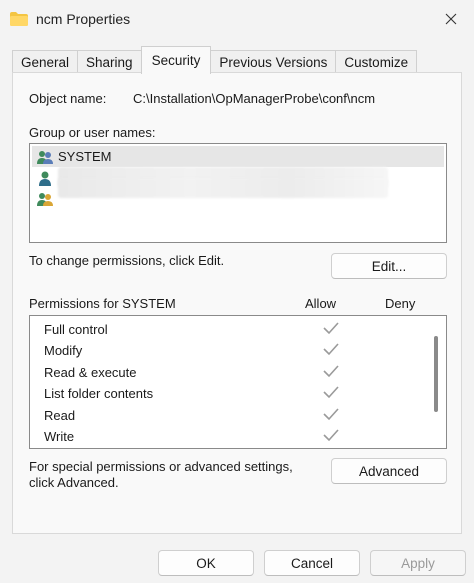  Describe the element at coordinates (234, 415) in the screenshot. I see `permission-row: Read` at that location.